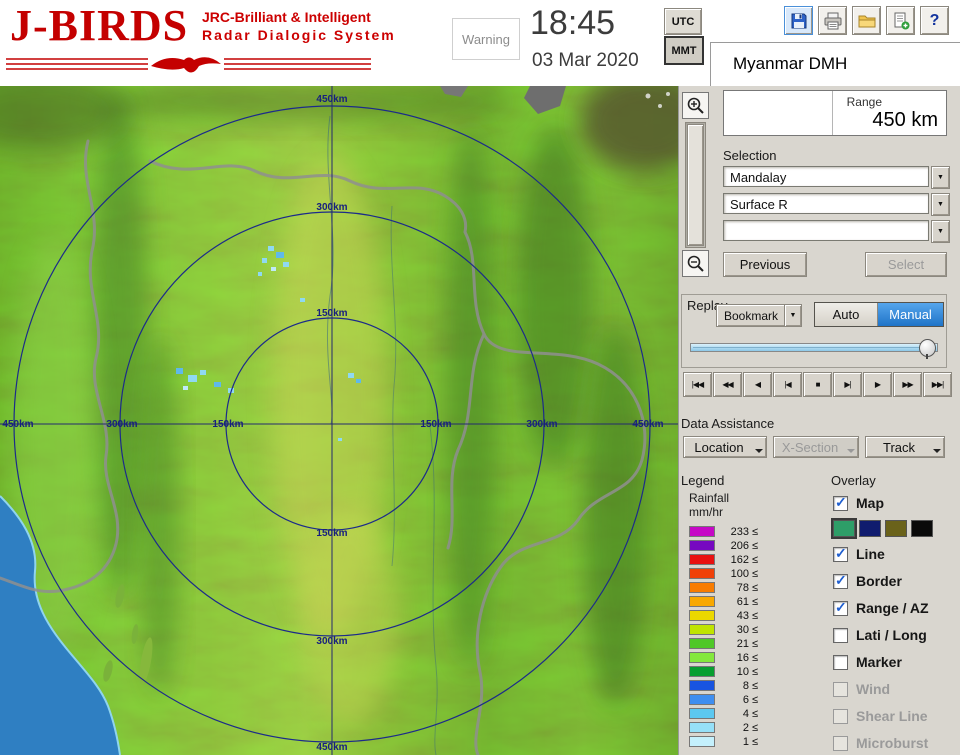 The height and width of the screenshot is (755, 960). Describe the element at coordinates (745, 685) in the screenshot. I see `legend-value: 8` at that location.